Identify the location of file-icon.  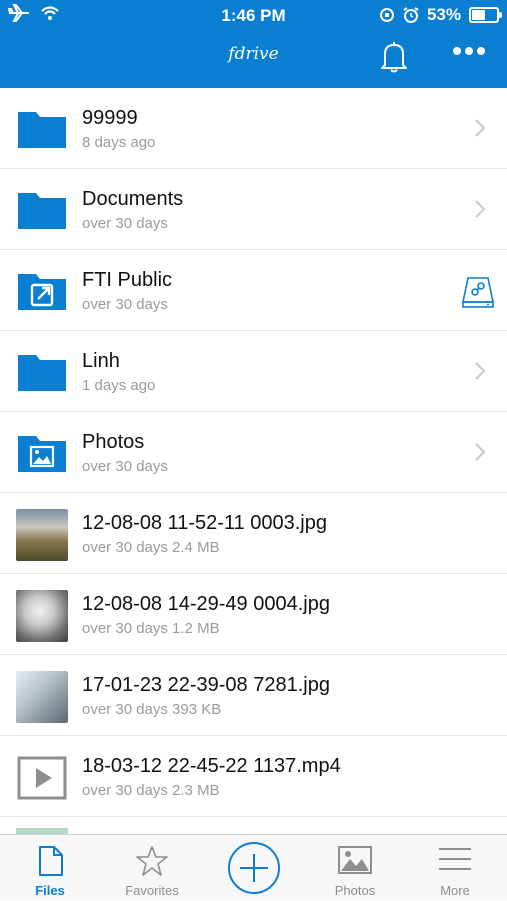
(51, 861).